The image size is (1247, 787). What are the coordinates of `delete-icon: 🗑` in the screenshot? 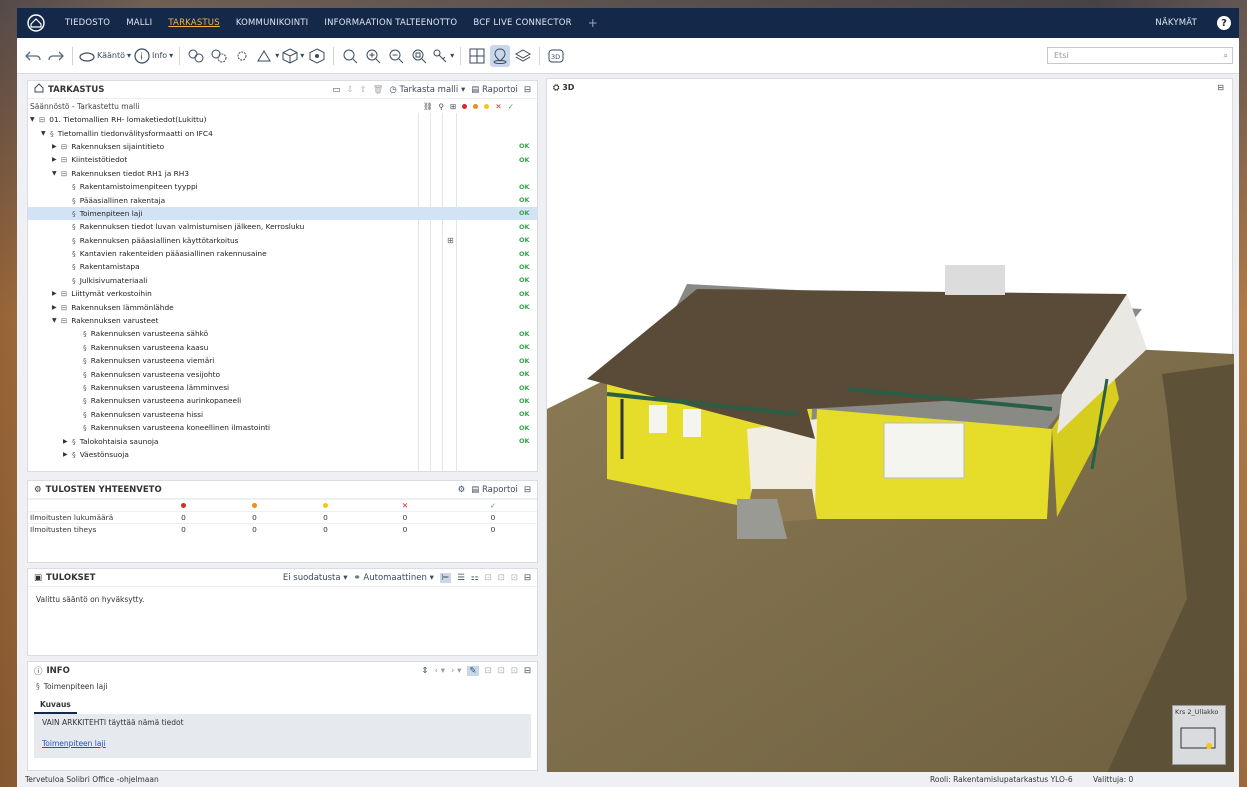 It's located at (378, 90).